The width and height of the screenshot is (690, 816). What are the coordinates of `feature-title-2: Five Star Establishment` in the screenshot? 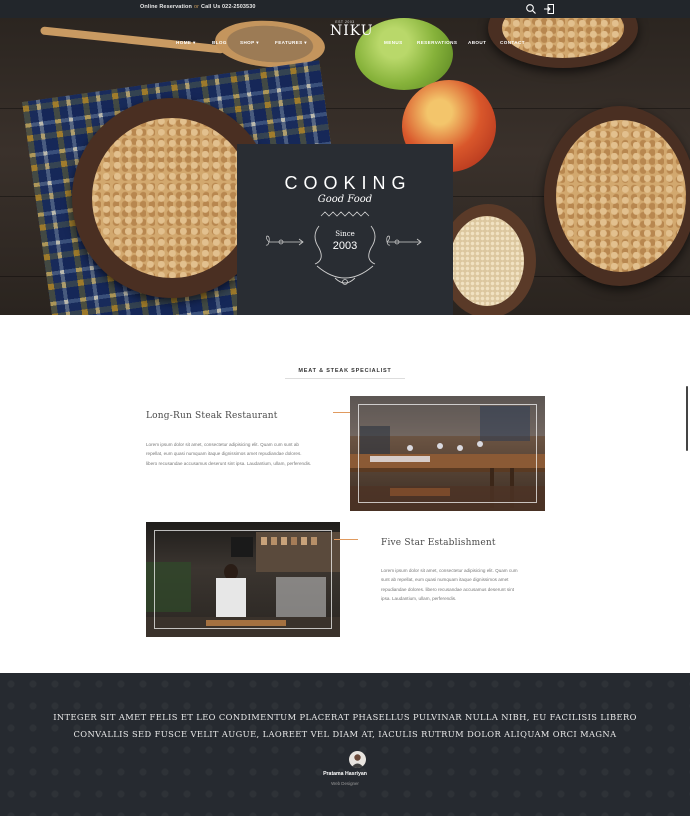 It's located at (438, 543).